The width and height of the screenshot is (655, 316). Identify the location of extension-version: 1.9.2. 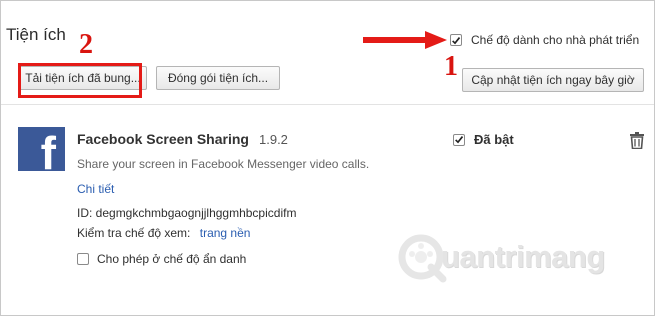
(273, 139).